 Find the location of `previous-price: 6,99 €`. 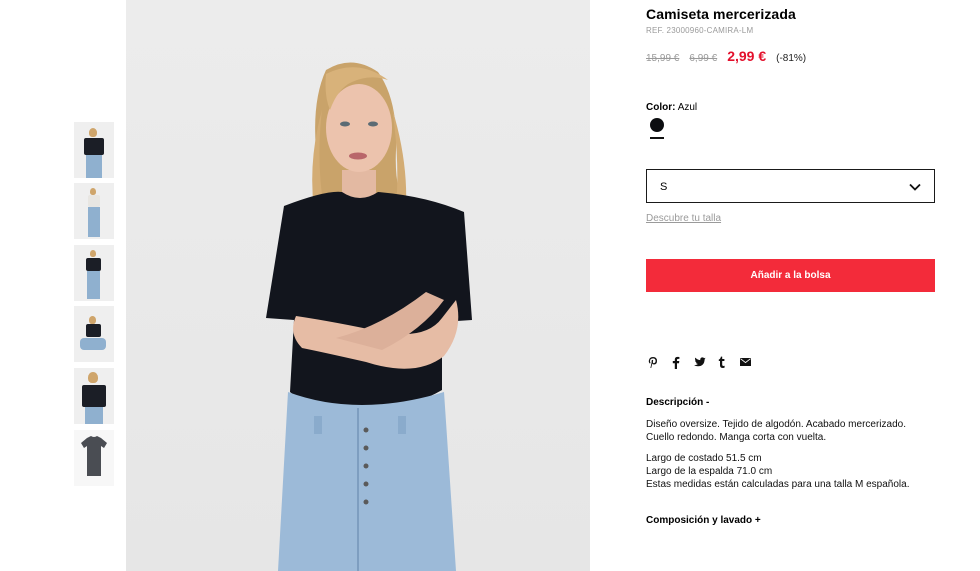

previous-price: 6,99 € is located at coordinates (703, 58).